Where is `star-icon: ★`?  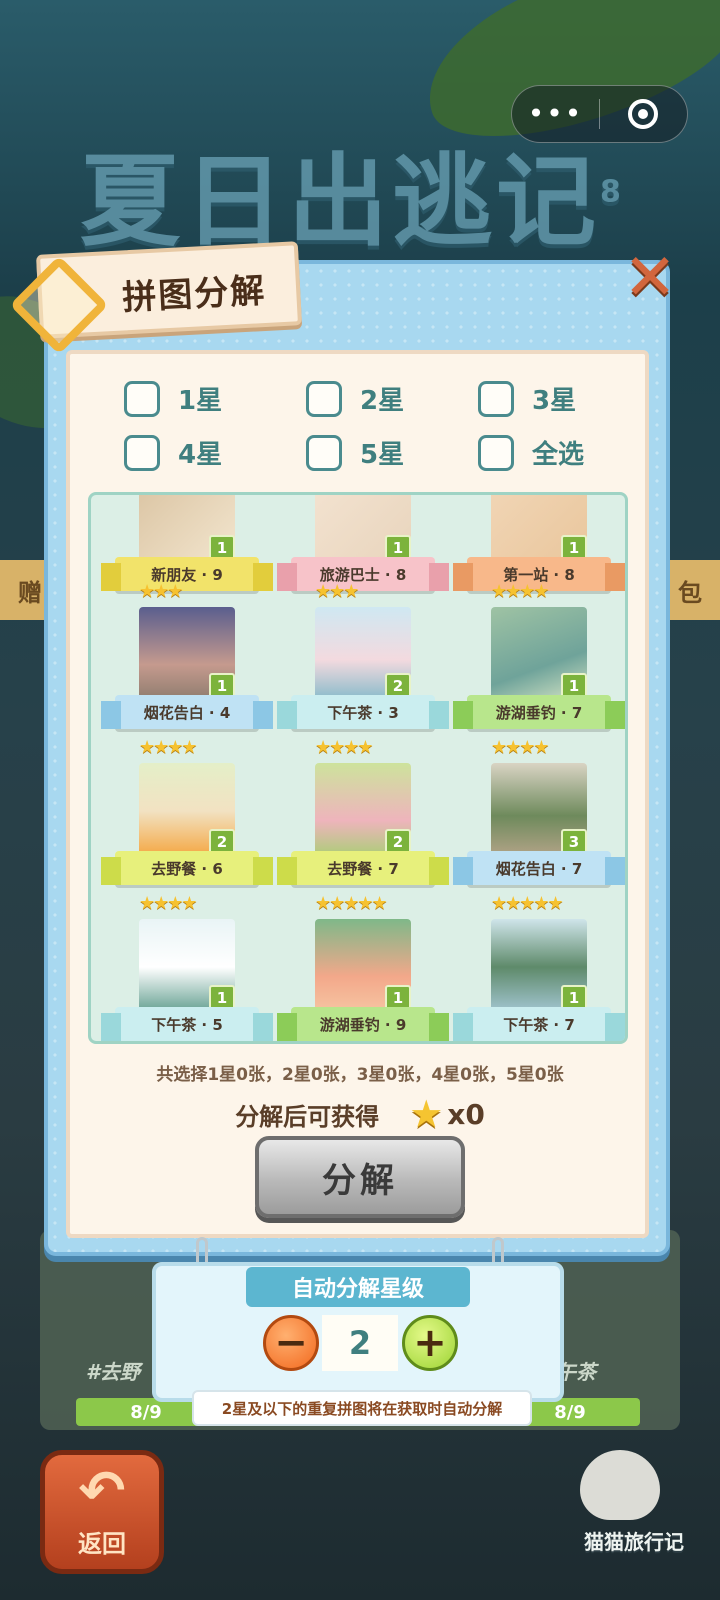
star-icon: ★ is located at coordinates (426, 1114).